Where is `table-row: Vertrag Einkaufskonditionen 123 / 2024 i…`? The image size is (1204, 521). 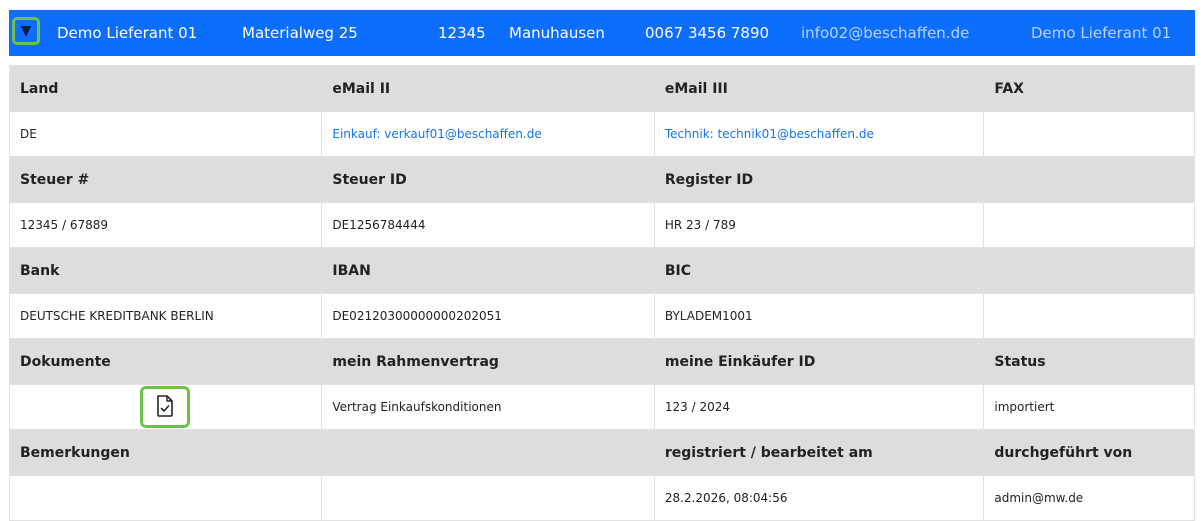 table-row: Vertrag Einkaufskonditionen 123 / 2024 i… is located at coordinates (601, 407).